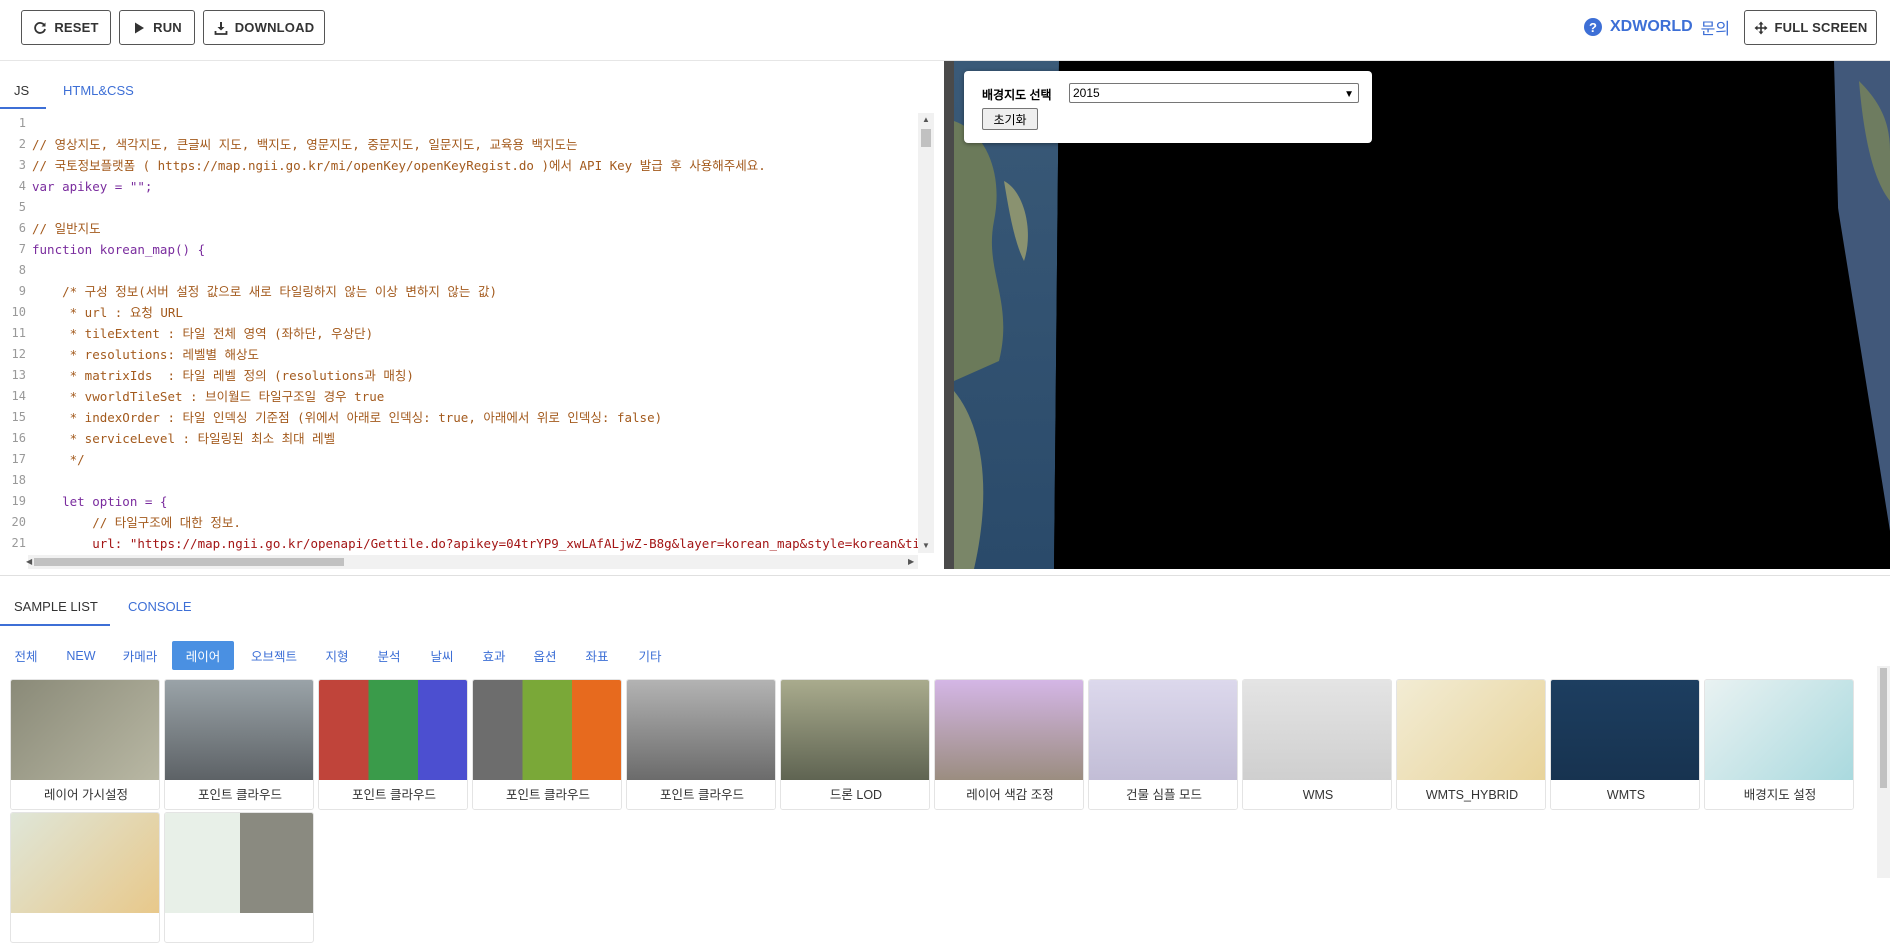 This screenshot has width=1890, height=943. Describe the element at coordinates (203, 333) in the screenshot. I see `code-text: * tileExtent : 타일 전체 영역 (좌하단, 우상단)` at that location.